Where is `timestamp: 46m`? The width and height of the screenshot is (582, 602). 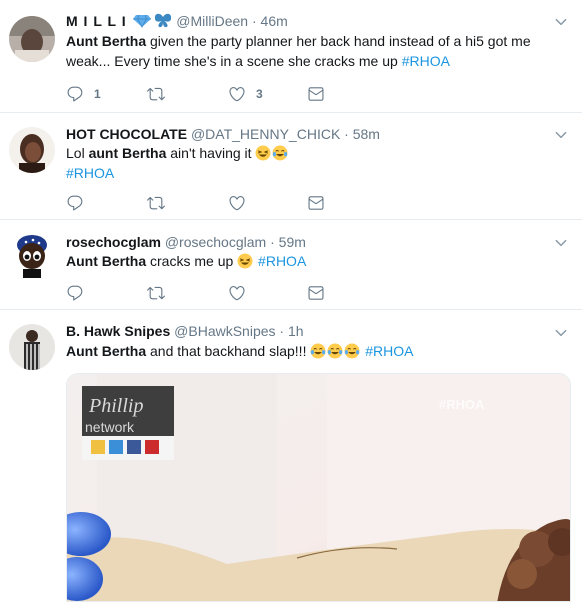 timestamp: 46m is located at coordinates (274, 21).